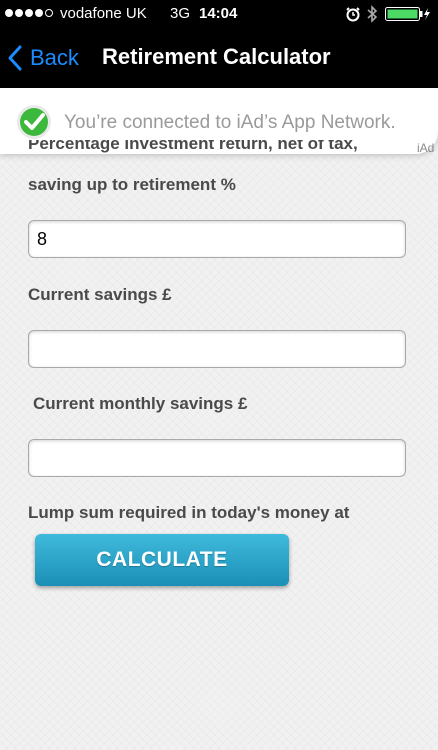 This screenshot has width=438, height=750. I want to click on back-button: Back, so click(43, 58).